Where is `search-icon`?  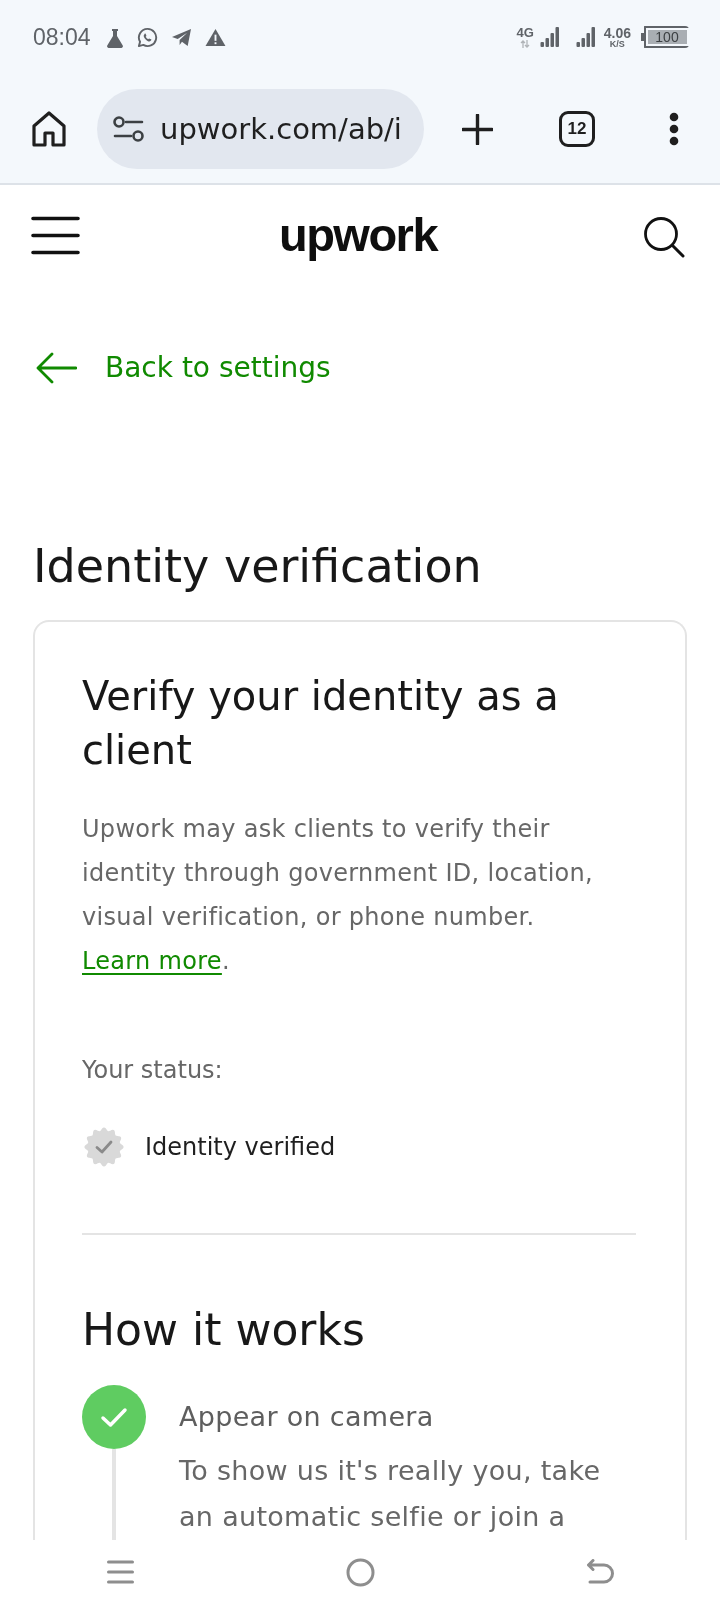
search-icon is located at coordinates (664, 237).